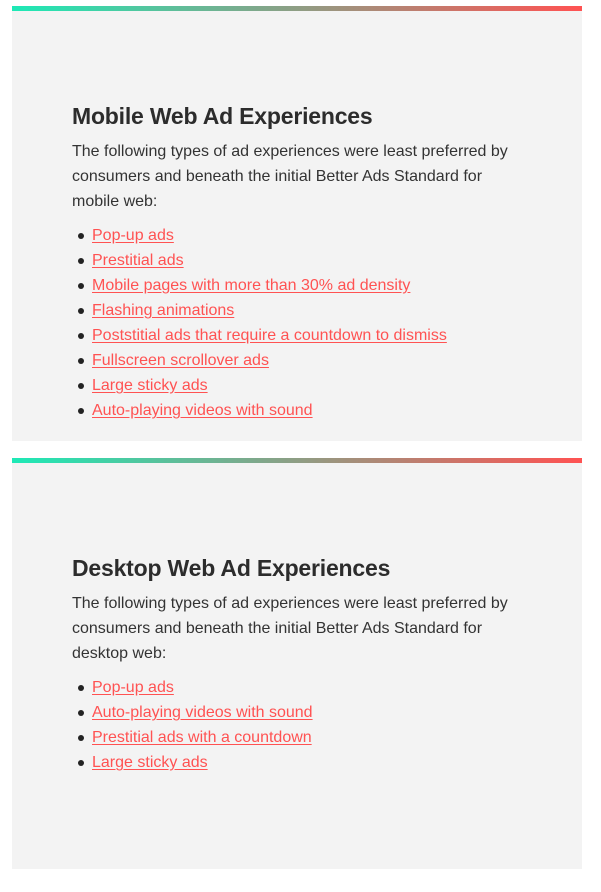 Image resolution: width=601 pixels, height=892 pixels. Describe the element at coordinates (138, 260) in the screenshot. I see `ad-experience-link: Prestitial ads` at that location.